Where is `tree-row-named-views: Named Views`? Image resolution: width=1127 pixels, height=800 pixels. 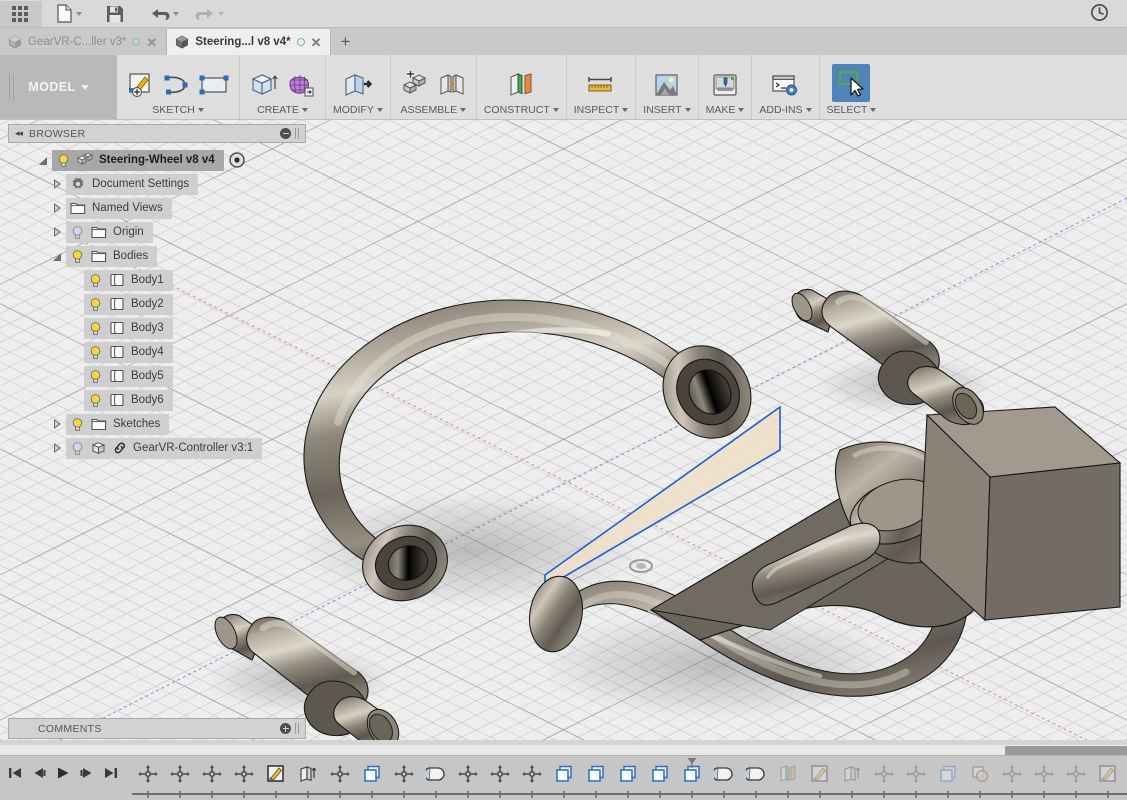 tree-row-named-views: Named Views is located at coordinates (157, 208).